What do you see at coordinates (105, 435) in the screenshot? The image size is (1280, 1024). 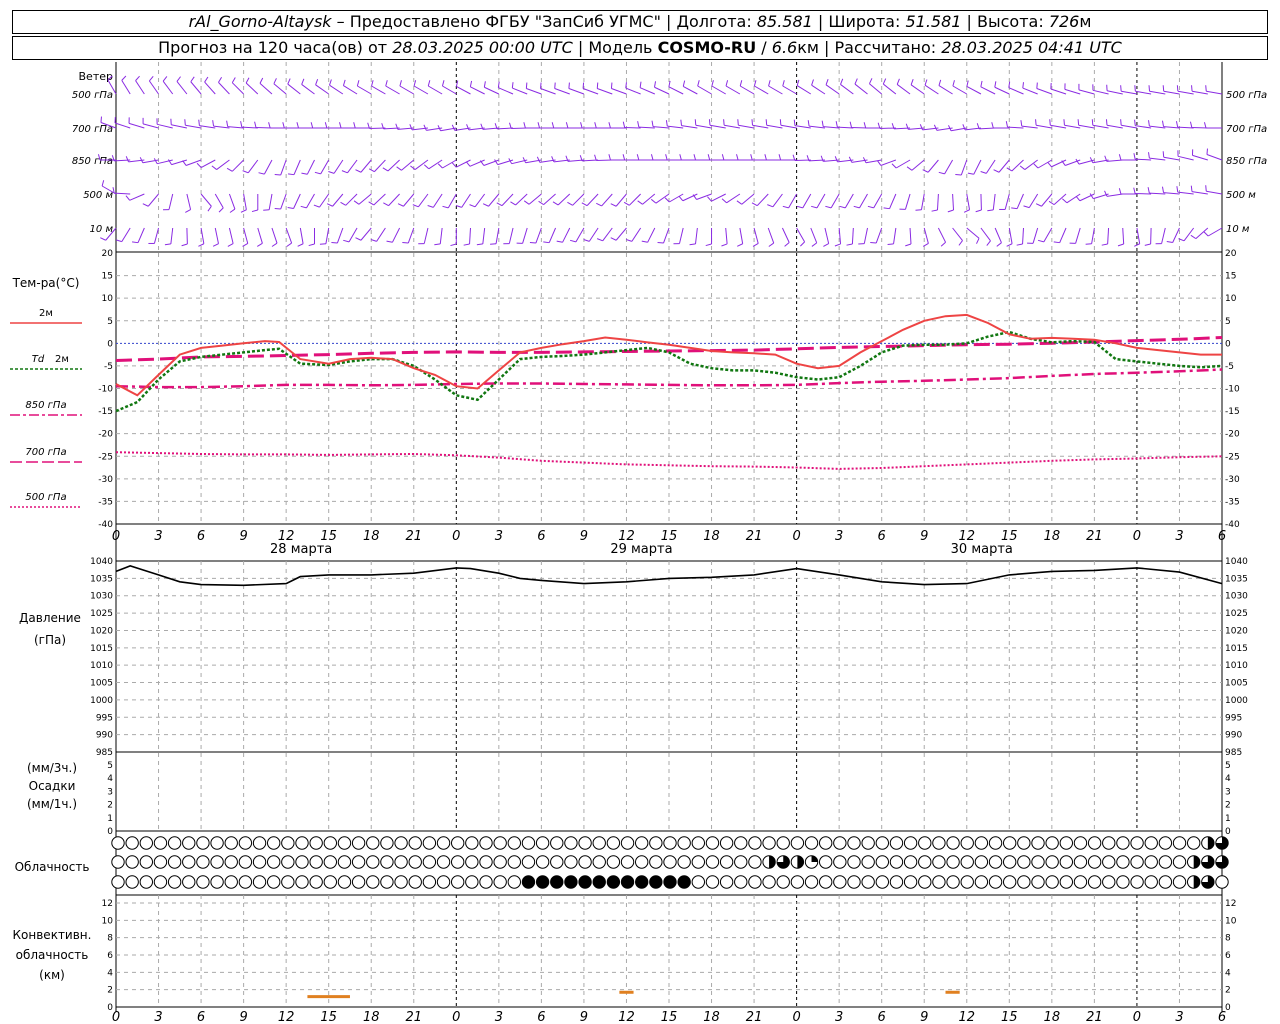 I see `temp-tick-left: -20` at bounding box center [105, 435].